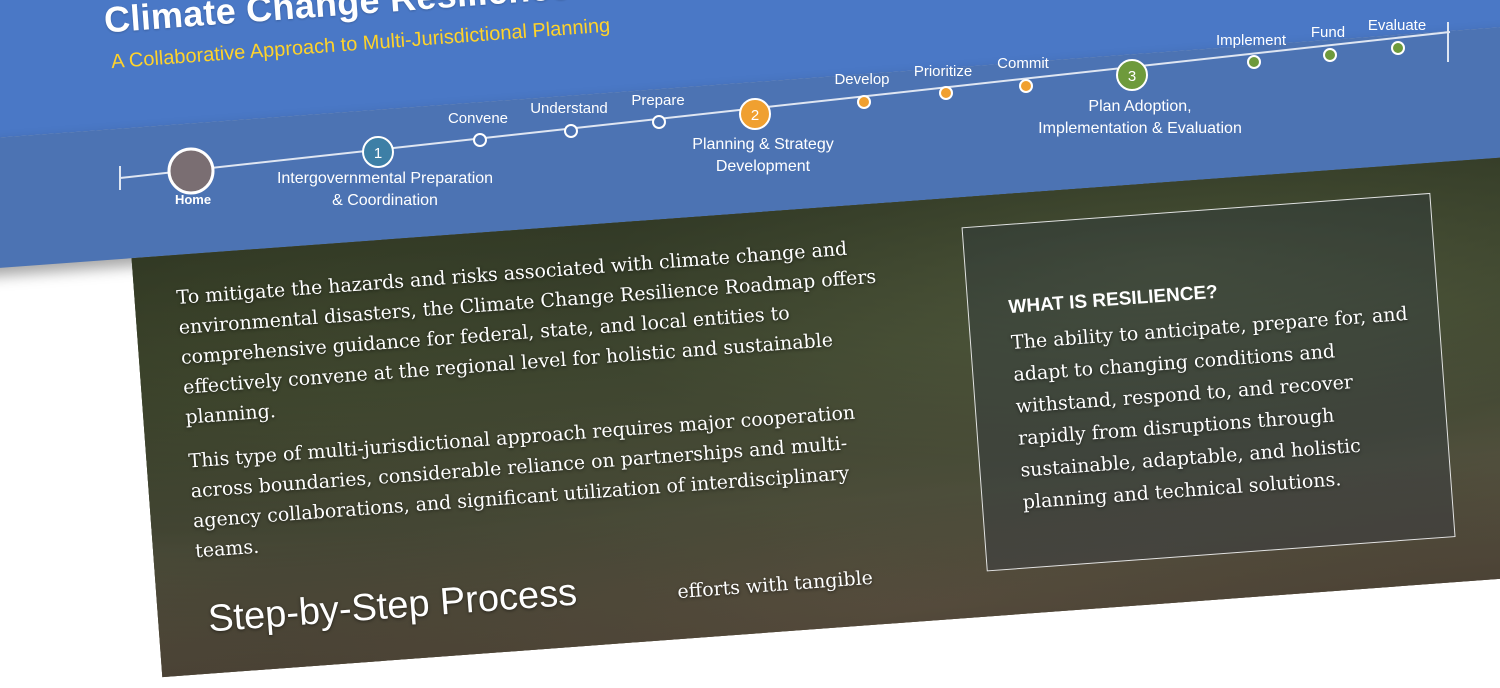  What do you see at coordinates (946, 93) in the screenshot?
I see `step-dot-prioritize` at bounding box center [946, 93].